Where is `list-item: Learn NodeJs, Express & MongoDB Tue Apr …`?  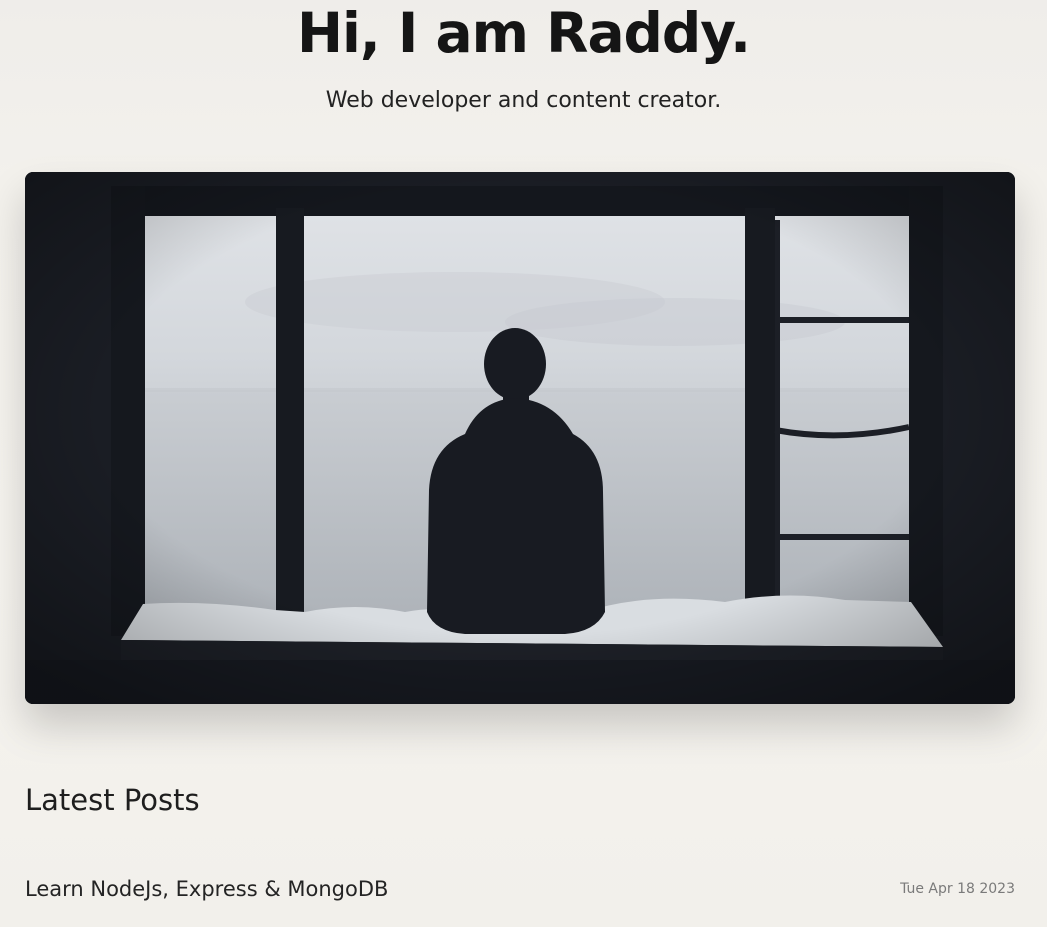 list-item: Learn NodeJs, Express & MongoDB Tue Apr … is located at coordinates (520, 889).